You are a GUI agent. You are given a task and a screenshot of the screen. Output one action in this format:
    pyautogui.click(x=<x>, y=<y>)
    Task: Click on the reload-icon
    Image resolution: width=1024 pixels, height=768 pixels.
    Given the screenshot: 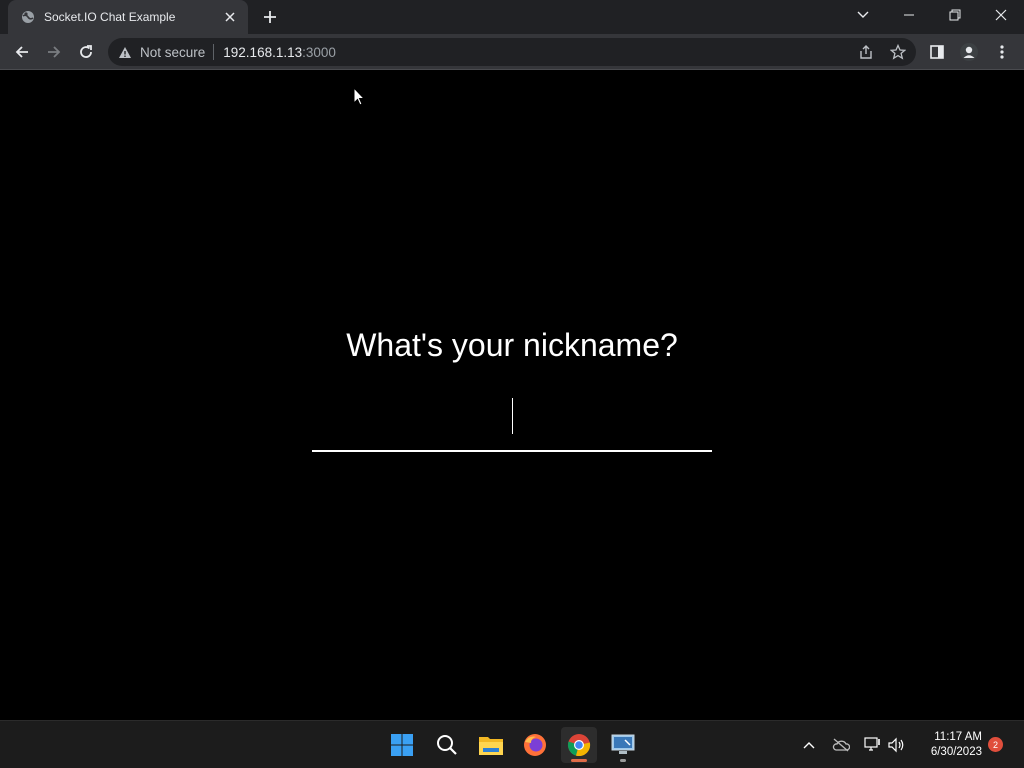 What is the action you would take?
    pyautogui.click(x=86, y=51)
    